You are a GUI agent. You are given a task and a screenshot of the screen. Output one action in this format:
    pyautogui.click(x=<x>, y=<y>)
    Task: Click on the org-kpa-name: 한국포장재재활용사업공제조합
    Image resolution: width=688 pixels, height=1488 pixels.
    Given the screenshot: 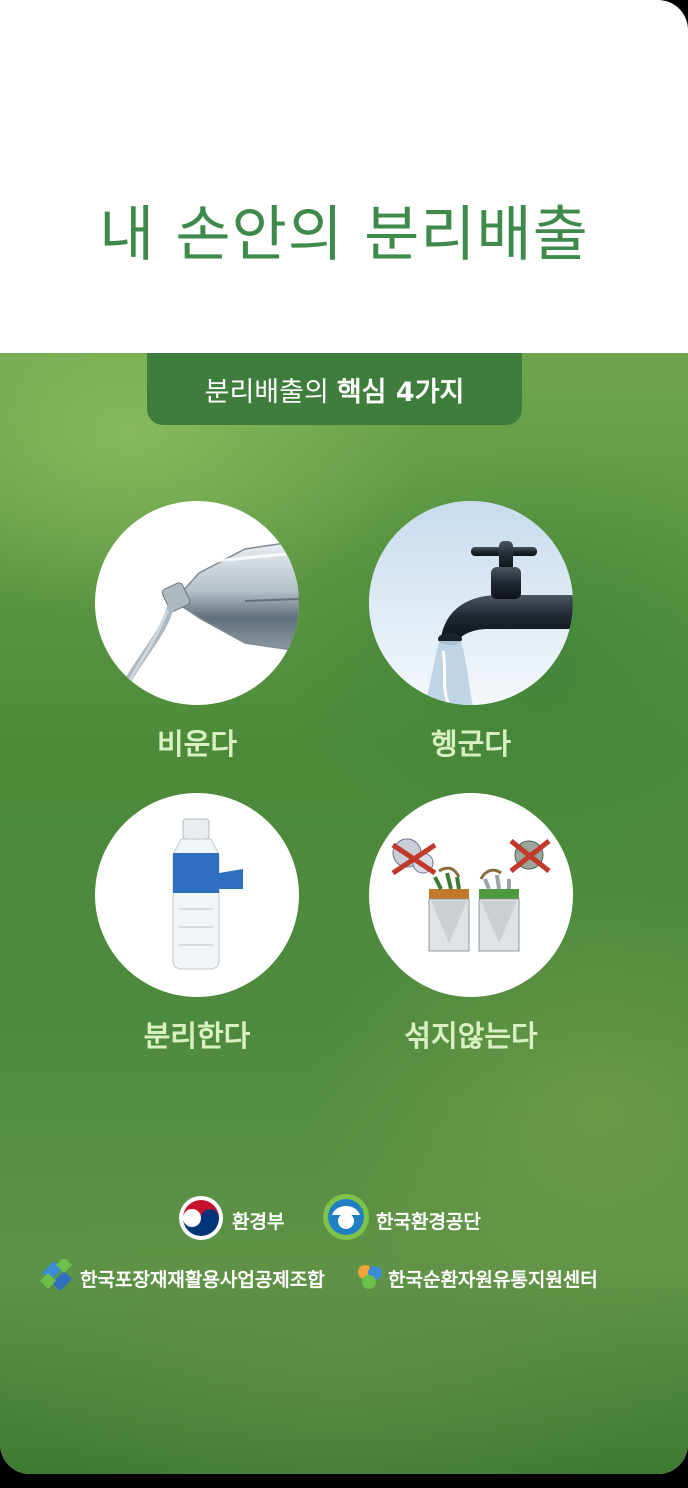 What is the action you would take?
    pyautogui.click(x=202, y=1280)
    